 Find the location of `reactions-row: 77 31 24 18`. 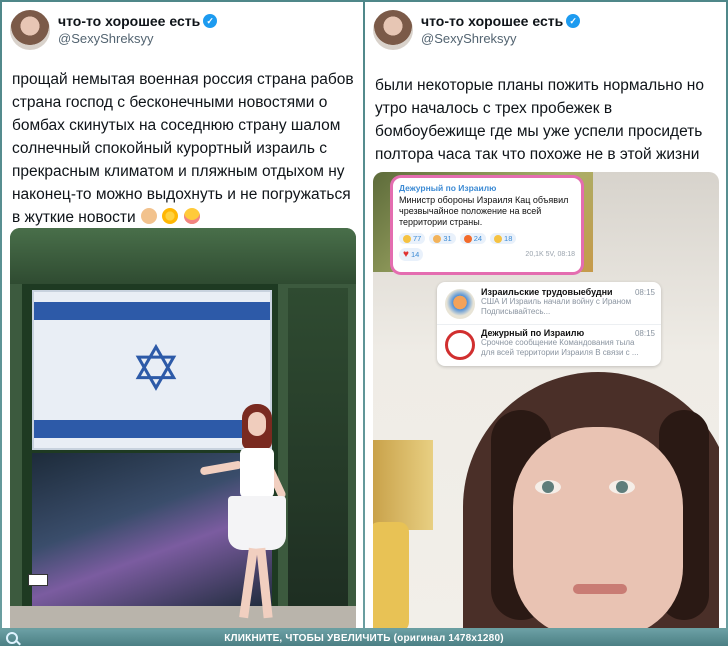

reactions-row: 77 31 24 18 is located at coordinates (487, 238).